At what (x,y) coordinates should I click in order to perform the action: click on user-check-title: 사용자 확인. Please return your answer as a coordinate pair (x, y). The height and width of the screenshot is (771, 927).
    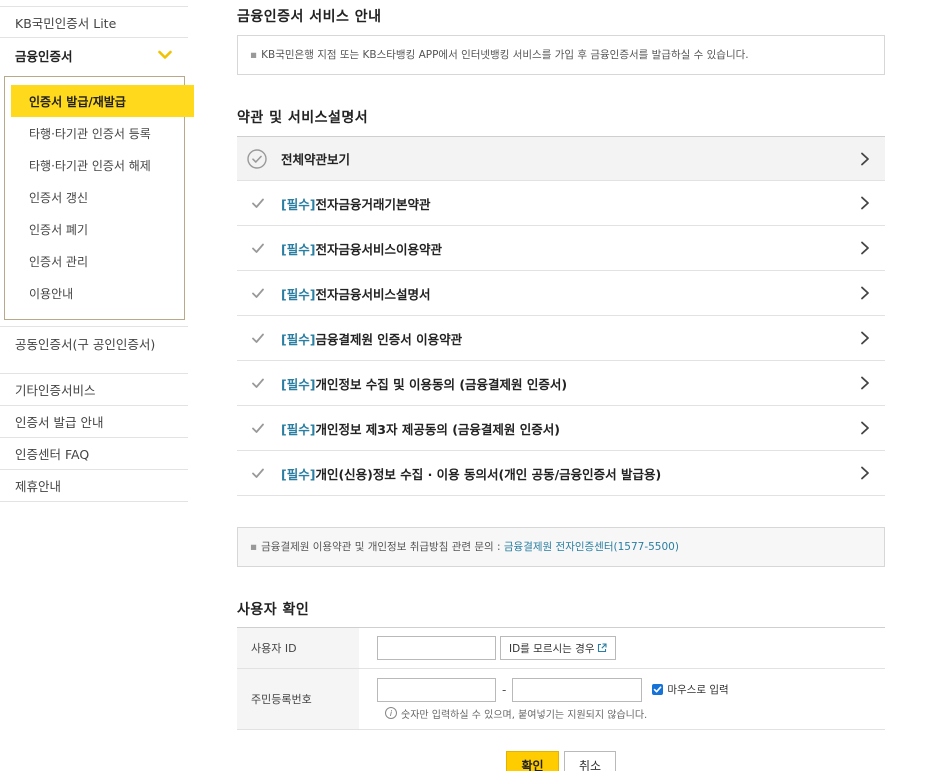
    Looking at the image, I should click on (273, 610).